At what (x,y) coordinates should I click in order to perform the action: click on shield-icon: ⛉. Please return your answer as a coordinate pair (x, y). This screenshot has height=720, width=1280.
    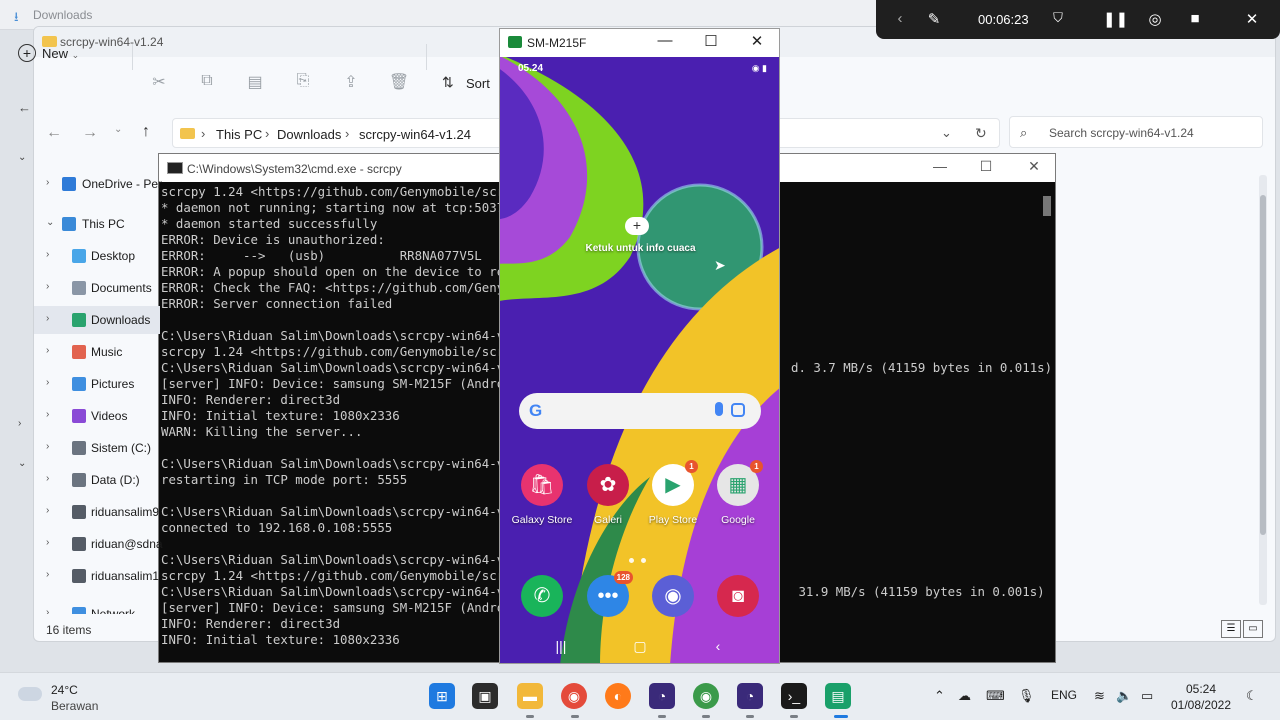
    Looking at the image, I should click on (1058, 18).